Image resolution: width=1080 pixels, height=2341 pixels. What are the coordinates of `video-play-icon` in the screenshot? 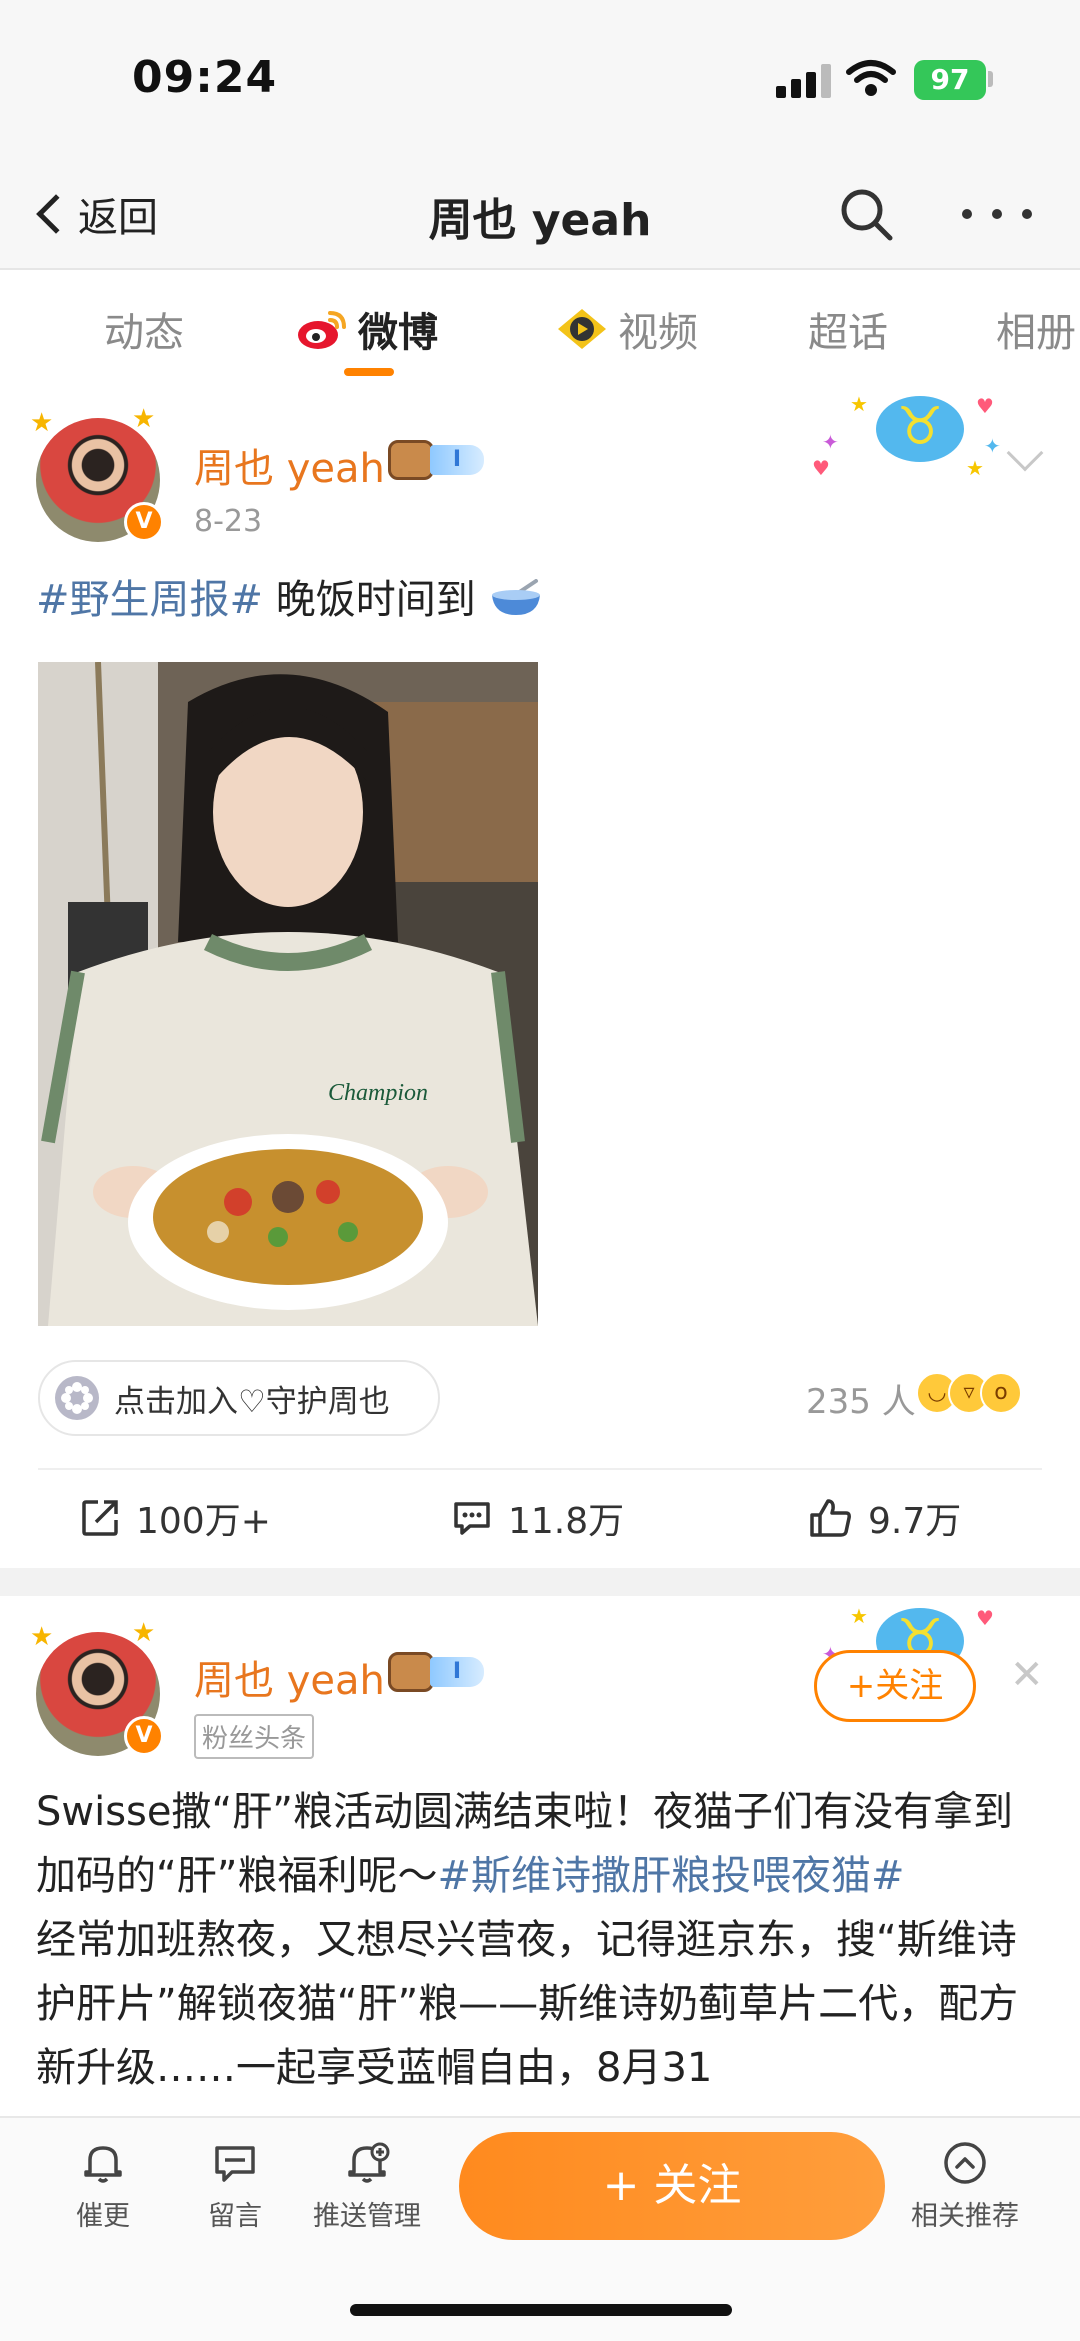 It's located at (582, 329).